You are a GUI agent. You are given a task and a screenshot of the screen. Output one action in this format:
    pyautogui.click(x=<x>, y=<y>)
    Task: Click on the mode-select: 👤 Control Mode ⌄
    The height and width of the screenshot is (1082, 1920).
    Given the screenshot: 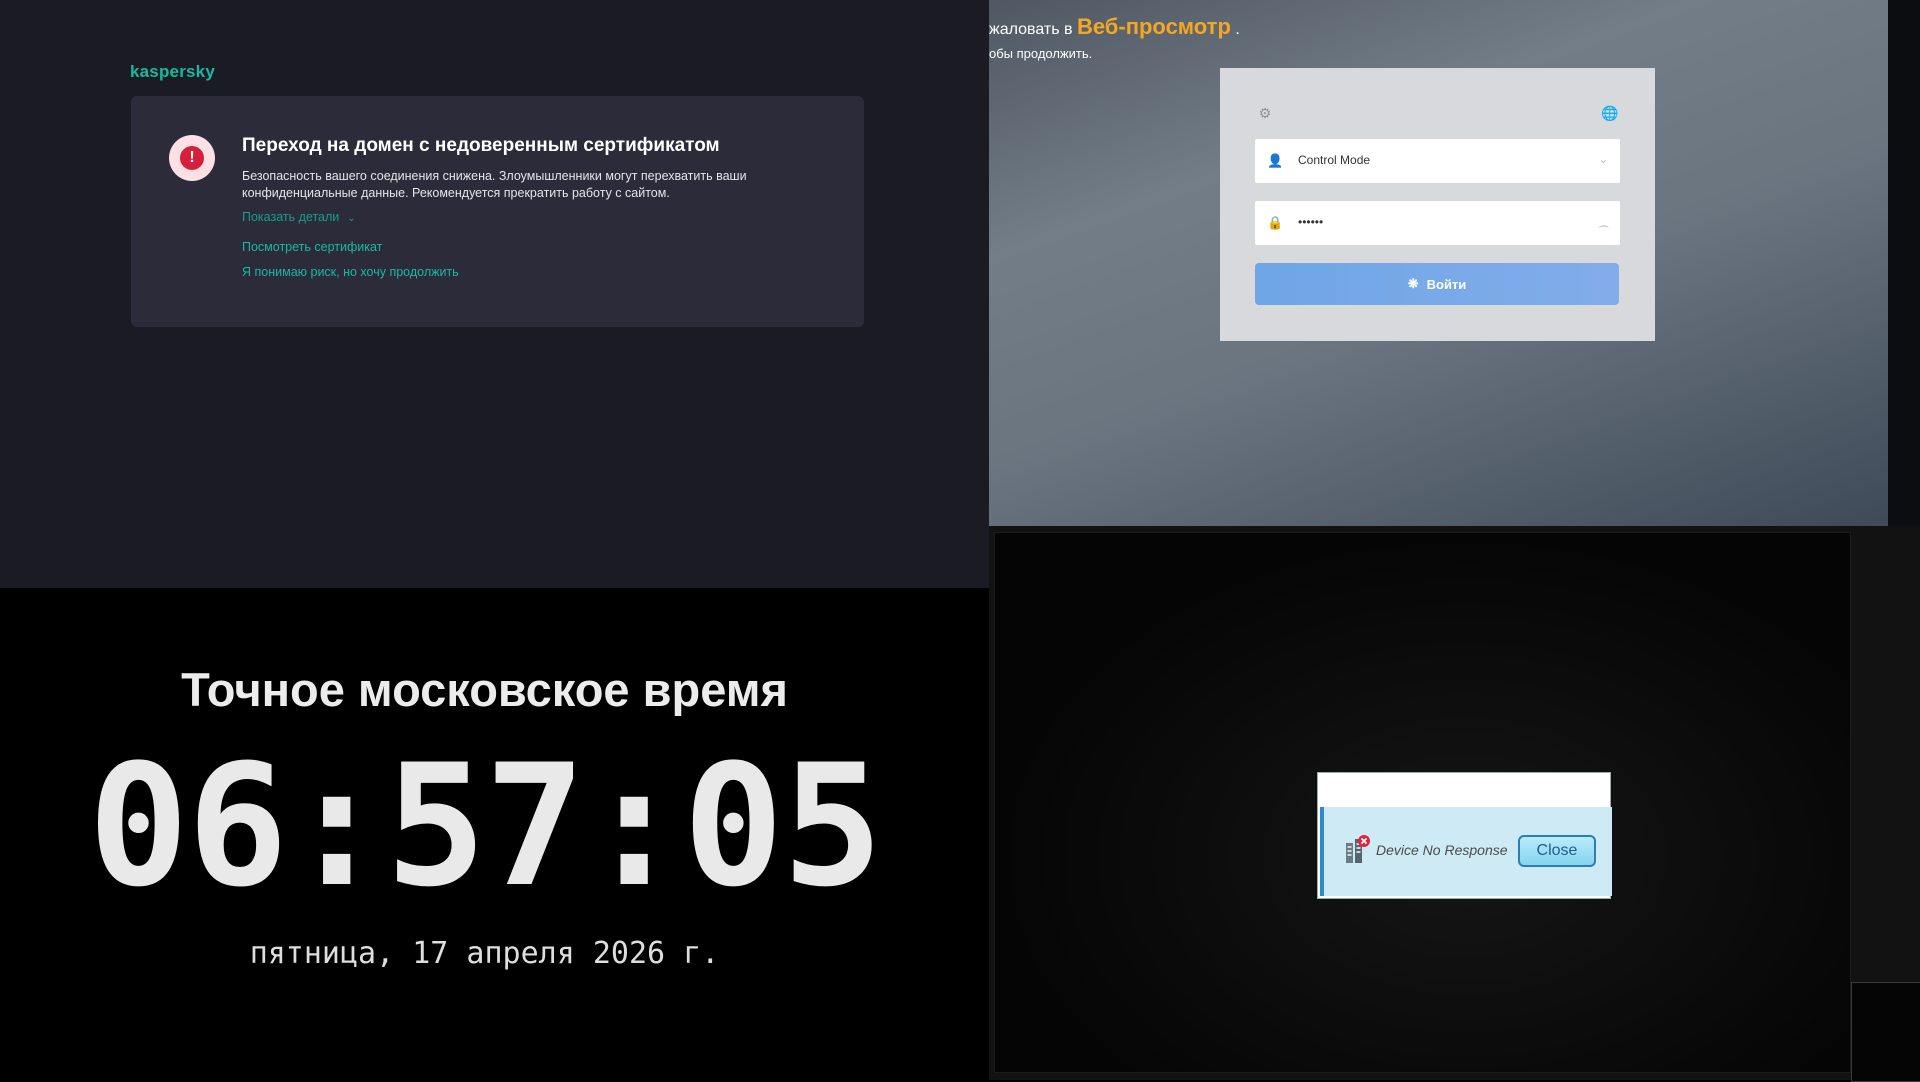 What is the action you would take?
    pyautogui.click(x=1437, y=161)
    